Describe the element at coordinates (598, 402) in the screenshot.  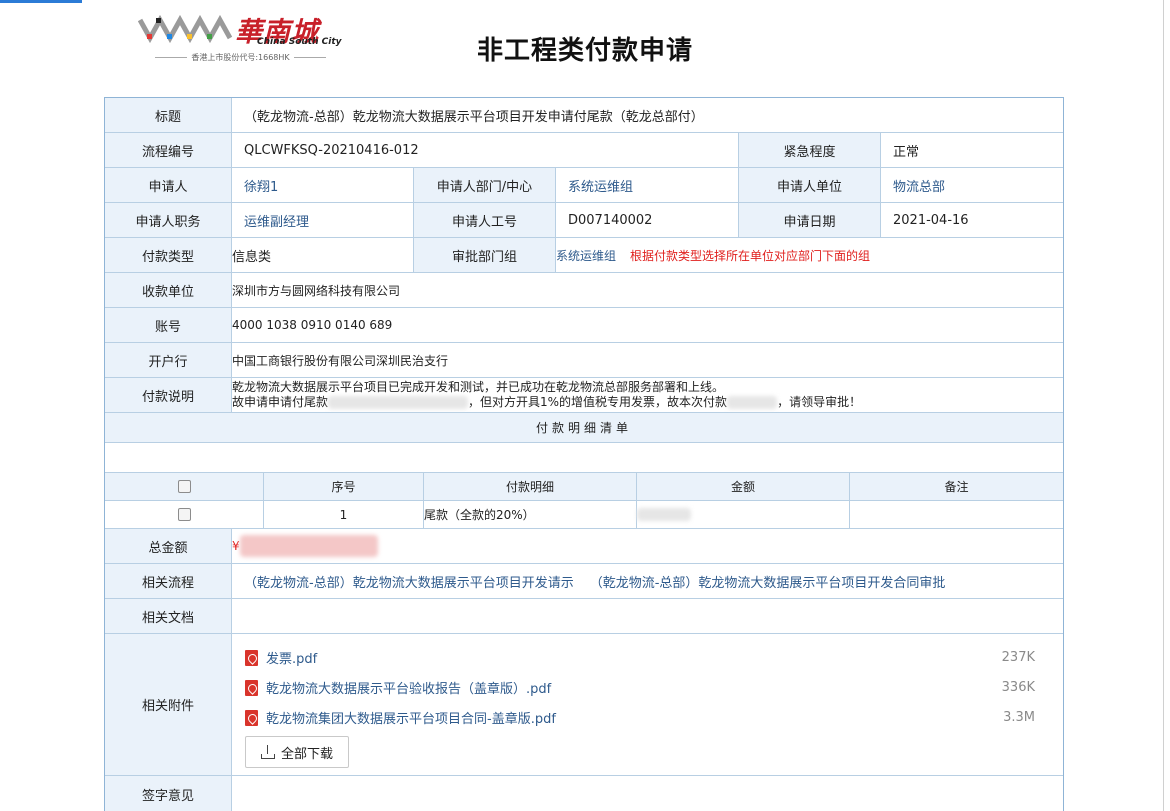
I see `desc-line-2-part-b: ，但对方开具1%的增值税专用发票，故本次付款` at that location.